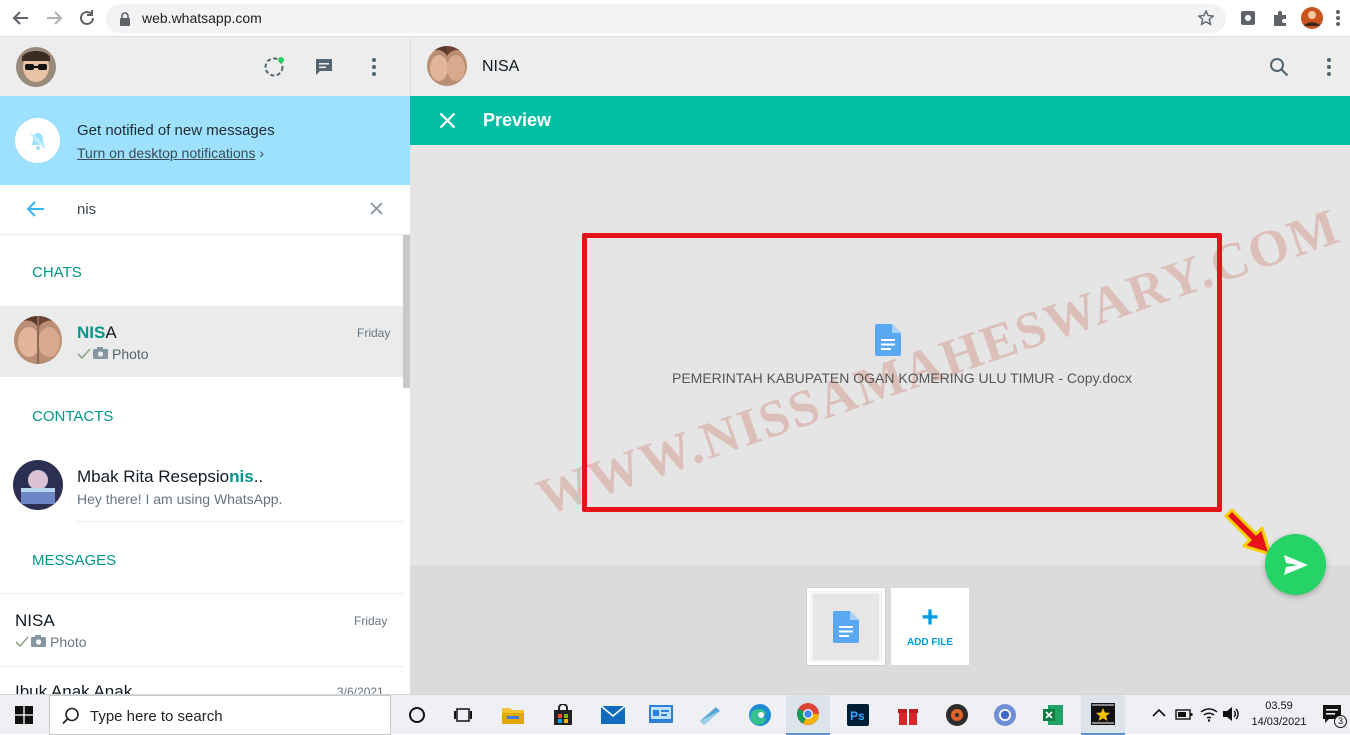 The height and width of the screenshot is (735, 1350). Describe the element at coordinates (1248, 18) in the screenshot. I see `extension-icon` at that location.